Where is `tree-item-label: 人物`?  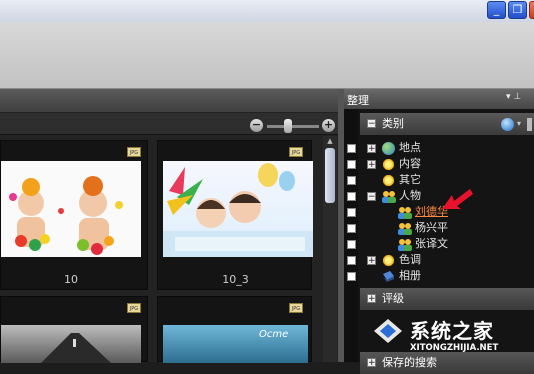
tree-item-label: 人物 is located at coordinates (410, 195).